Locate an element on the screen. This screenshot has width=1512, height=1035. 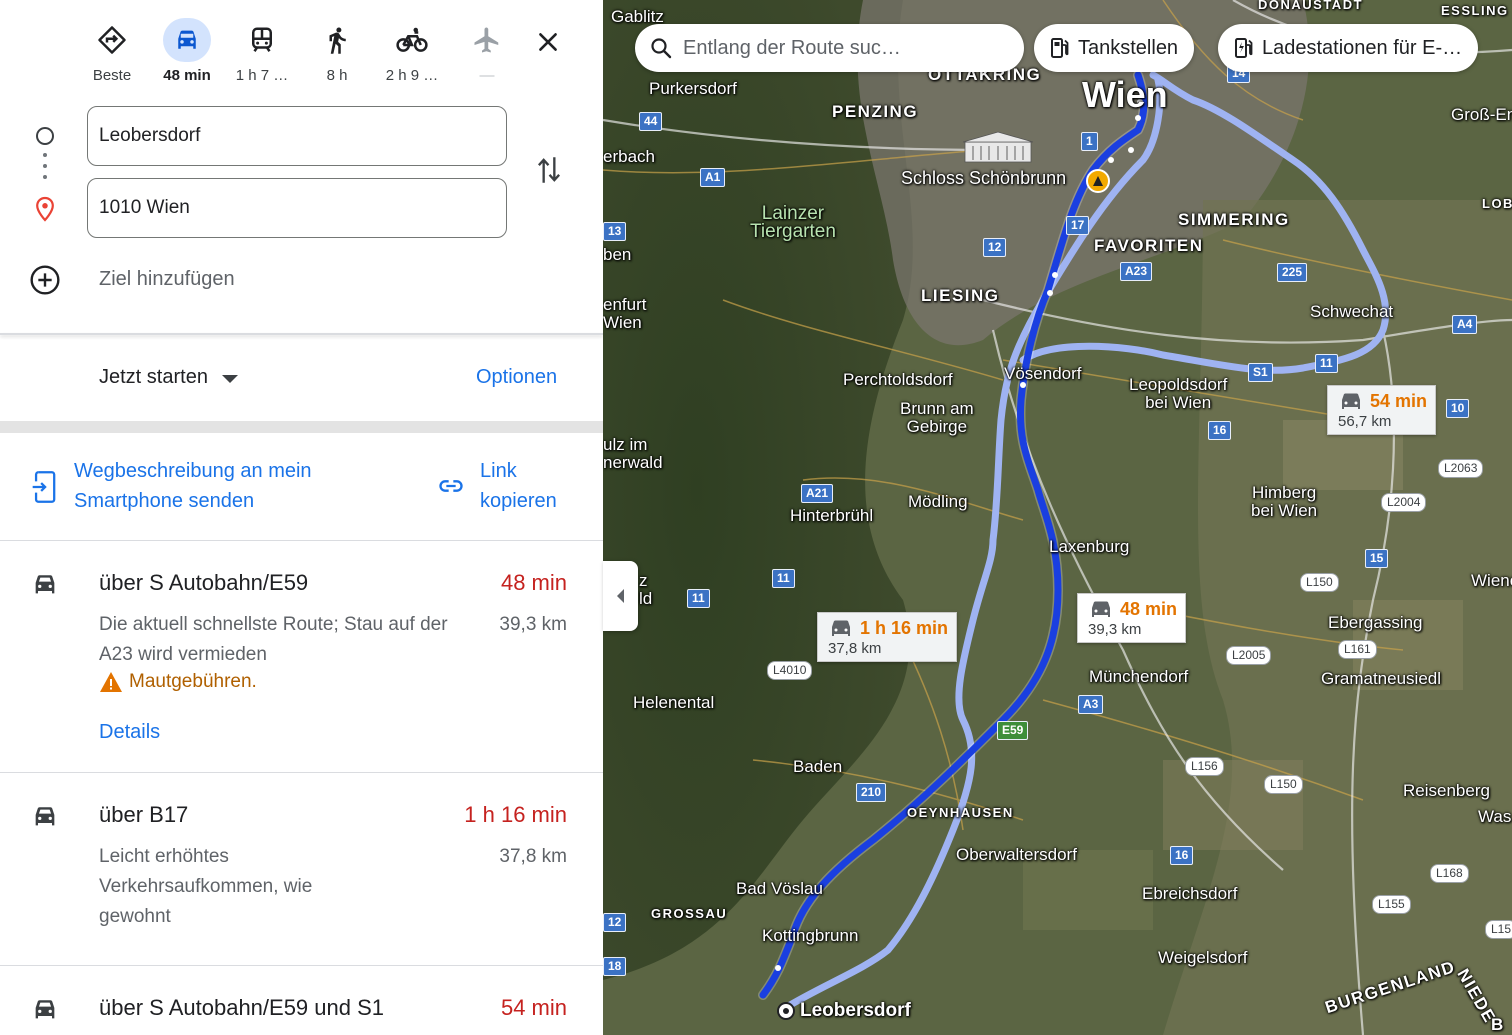
chevron-left-icon is located at coordinates (620, 596).